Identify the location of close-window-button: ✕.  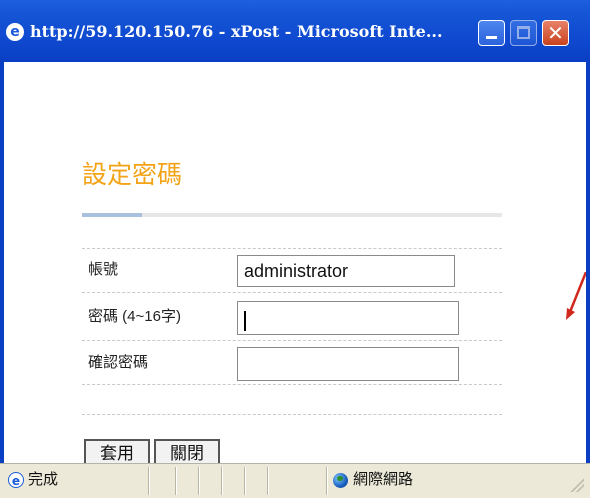
(555, 33).